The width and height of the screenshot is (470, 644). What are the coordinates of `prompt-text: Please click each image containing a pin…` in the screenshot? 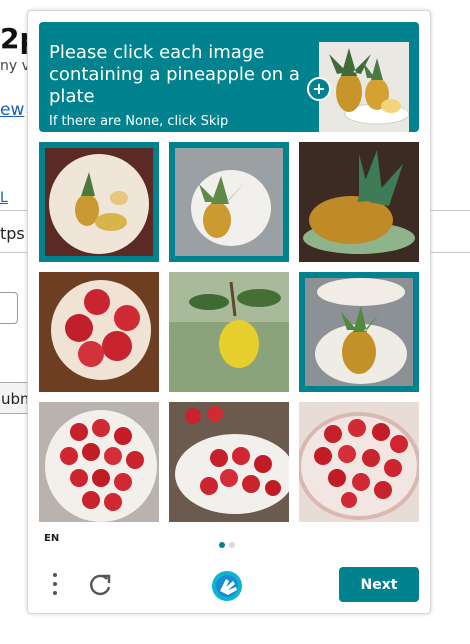 It's located at (174, 74).